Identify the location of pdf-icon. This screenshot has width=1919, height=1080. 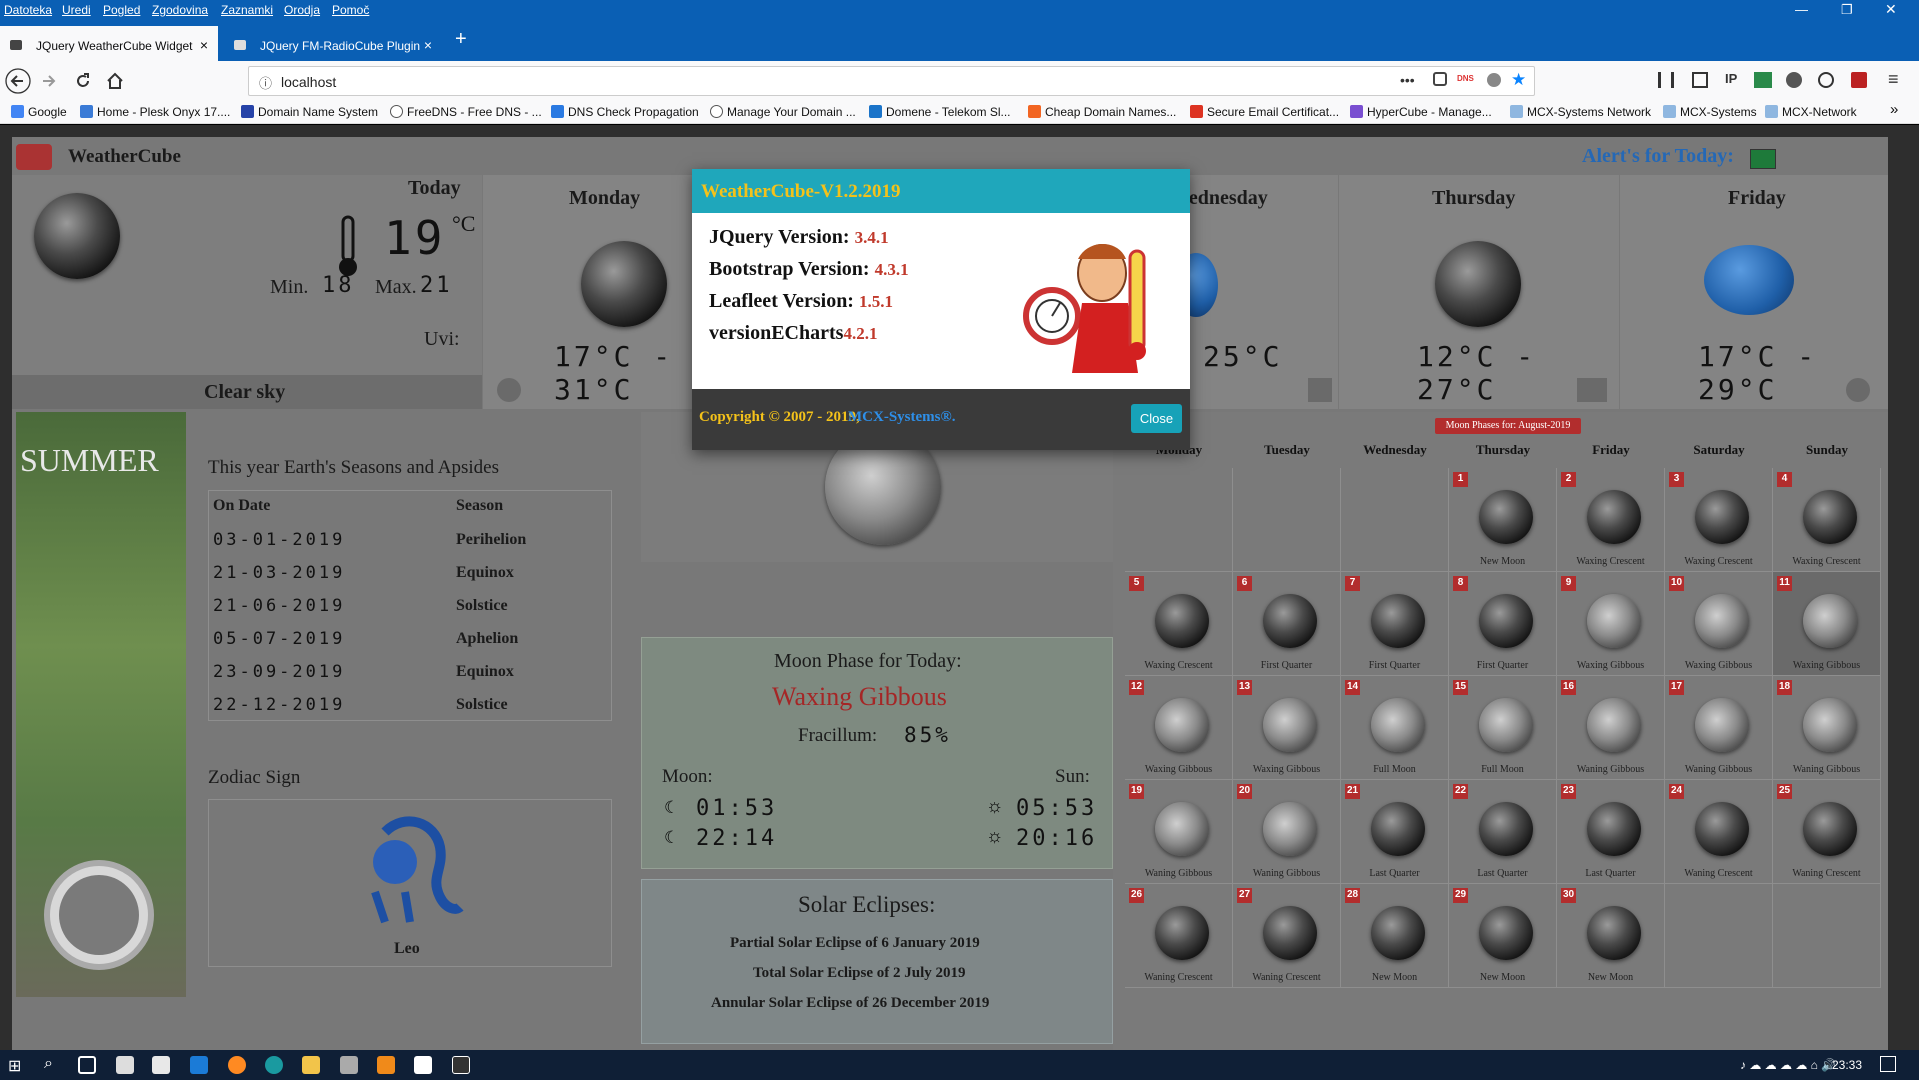
(1859, 80).